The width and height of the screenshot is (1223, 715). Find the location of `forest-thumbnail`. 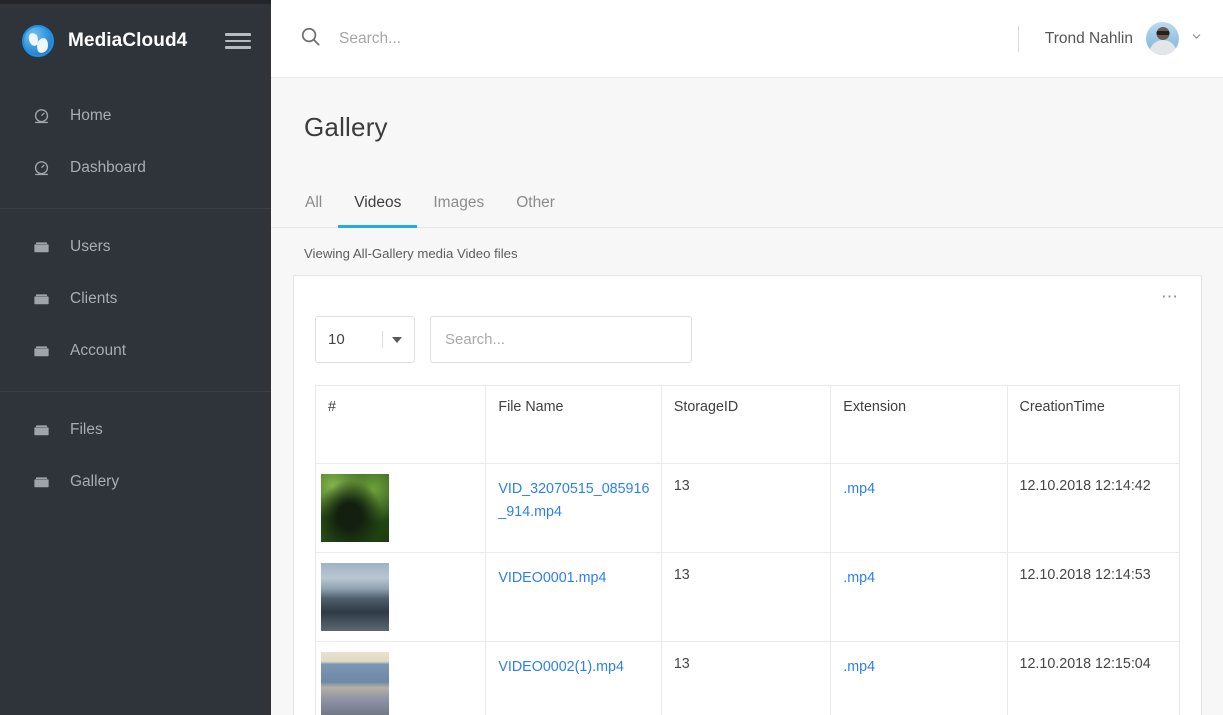

forest-thumbnail is located at coordinates (355, 508).